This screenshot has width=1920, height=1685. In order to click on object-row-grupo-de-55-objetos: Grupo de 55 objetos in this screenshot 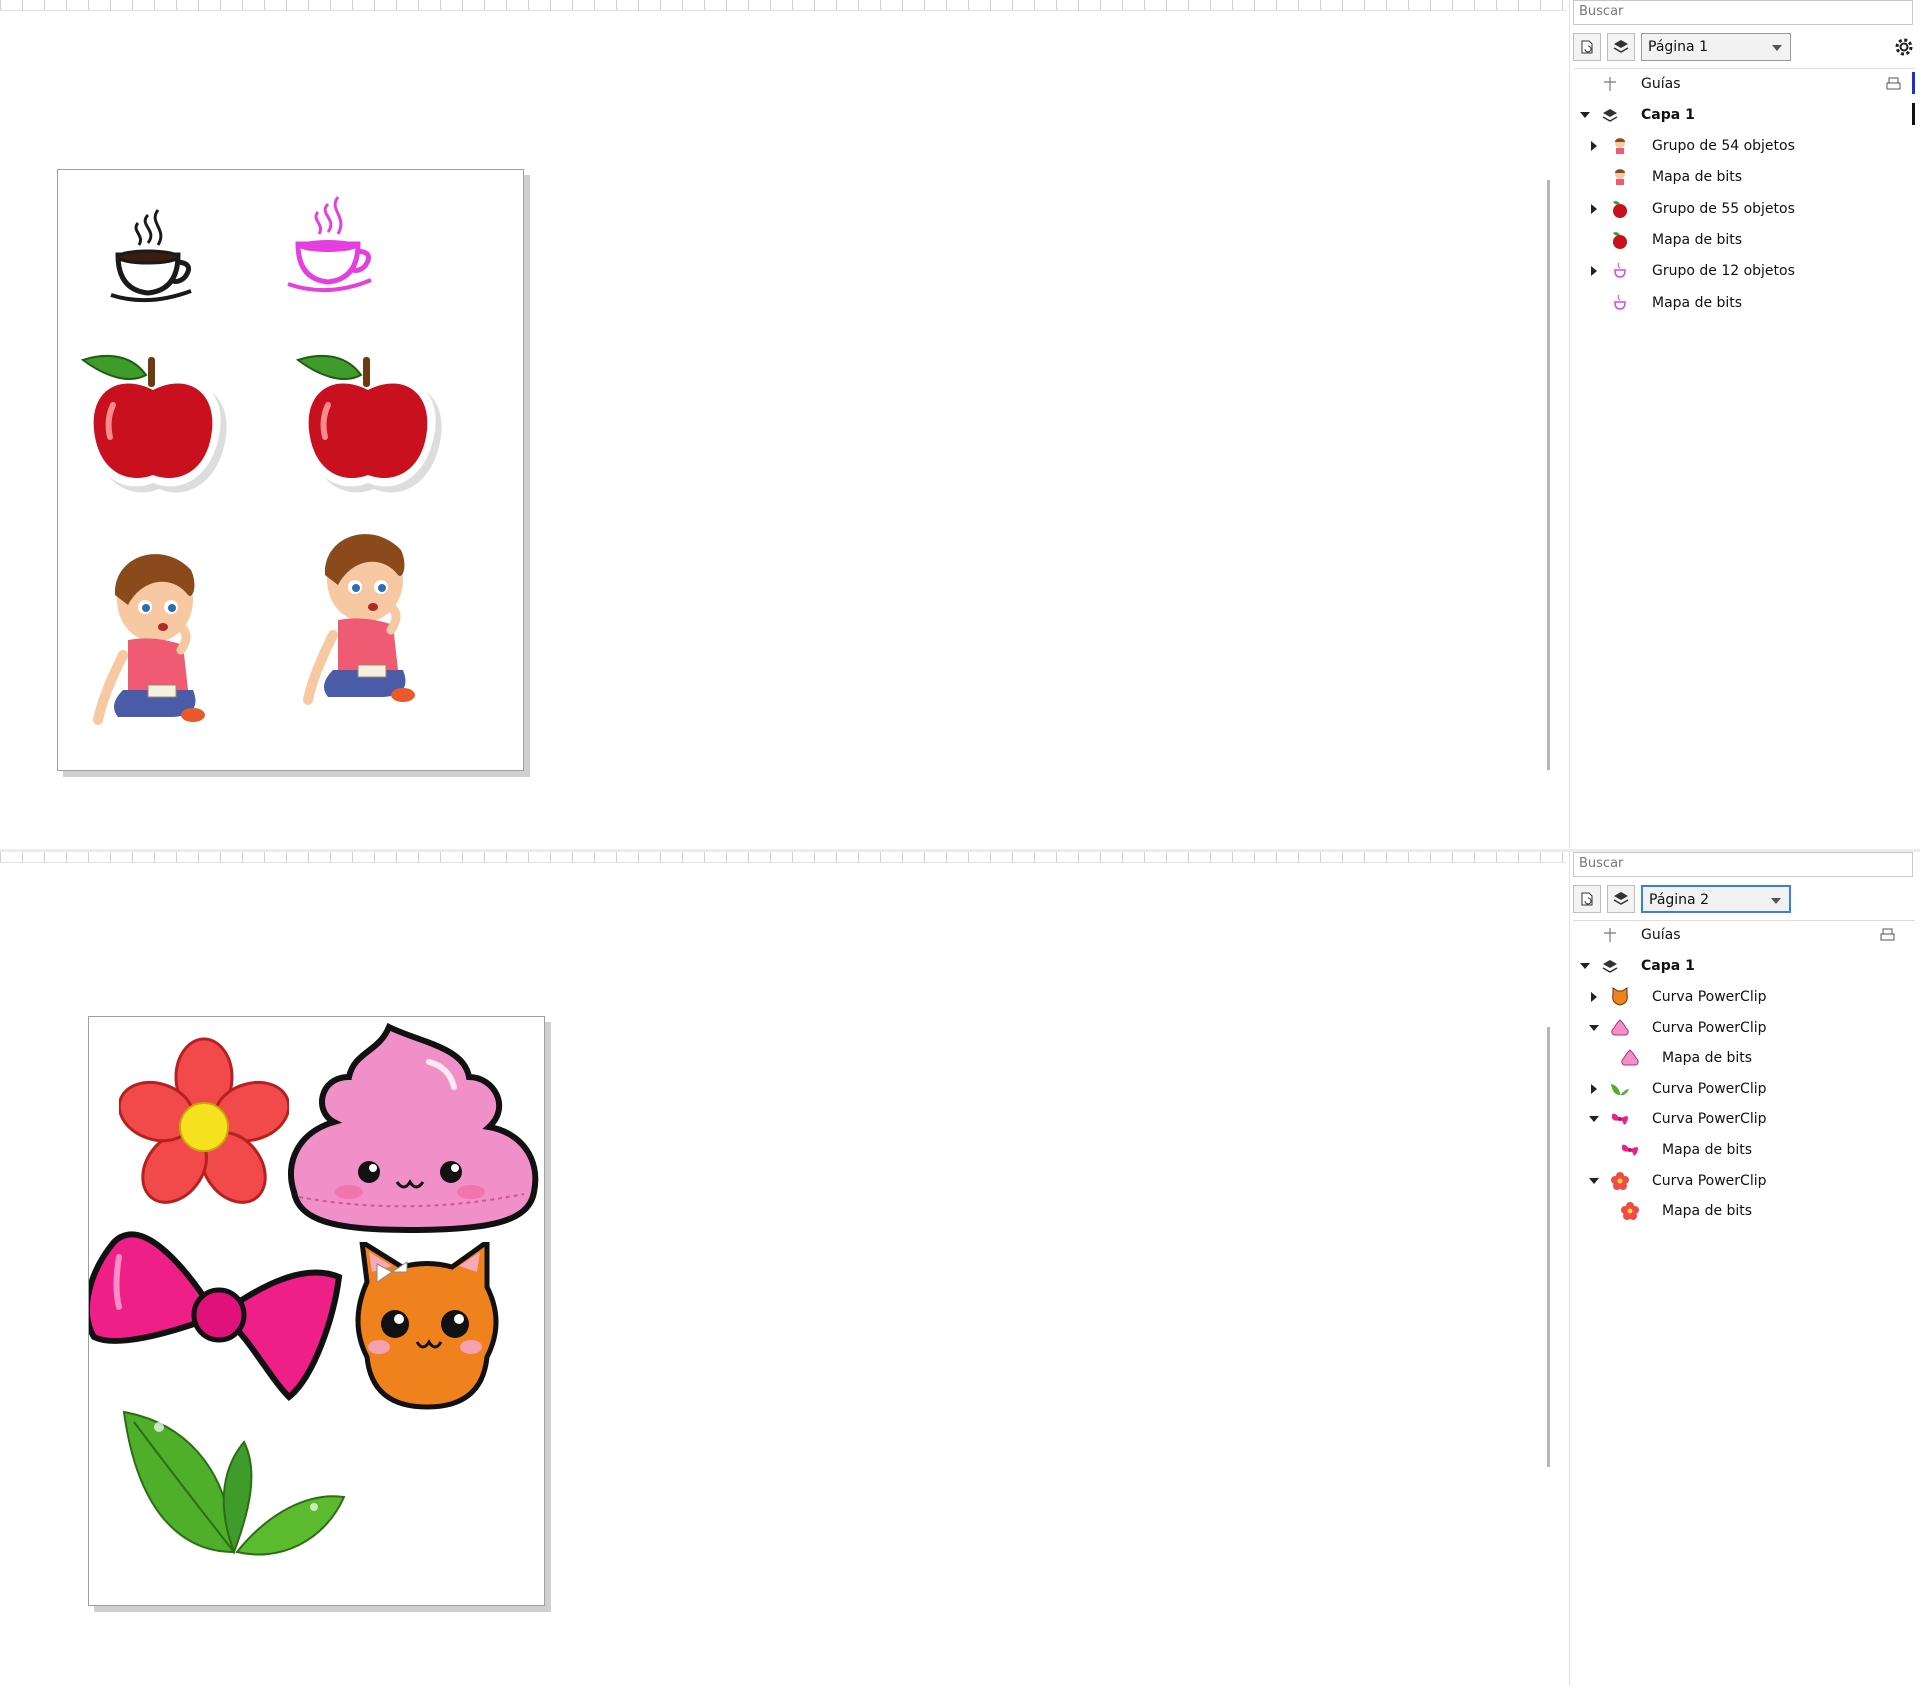, I will do `click(1742, 209)`.